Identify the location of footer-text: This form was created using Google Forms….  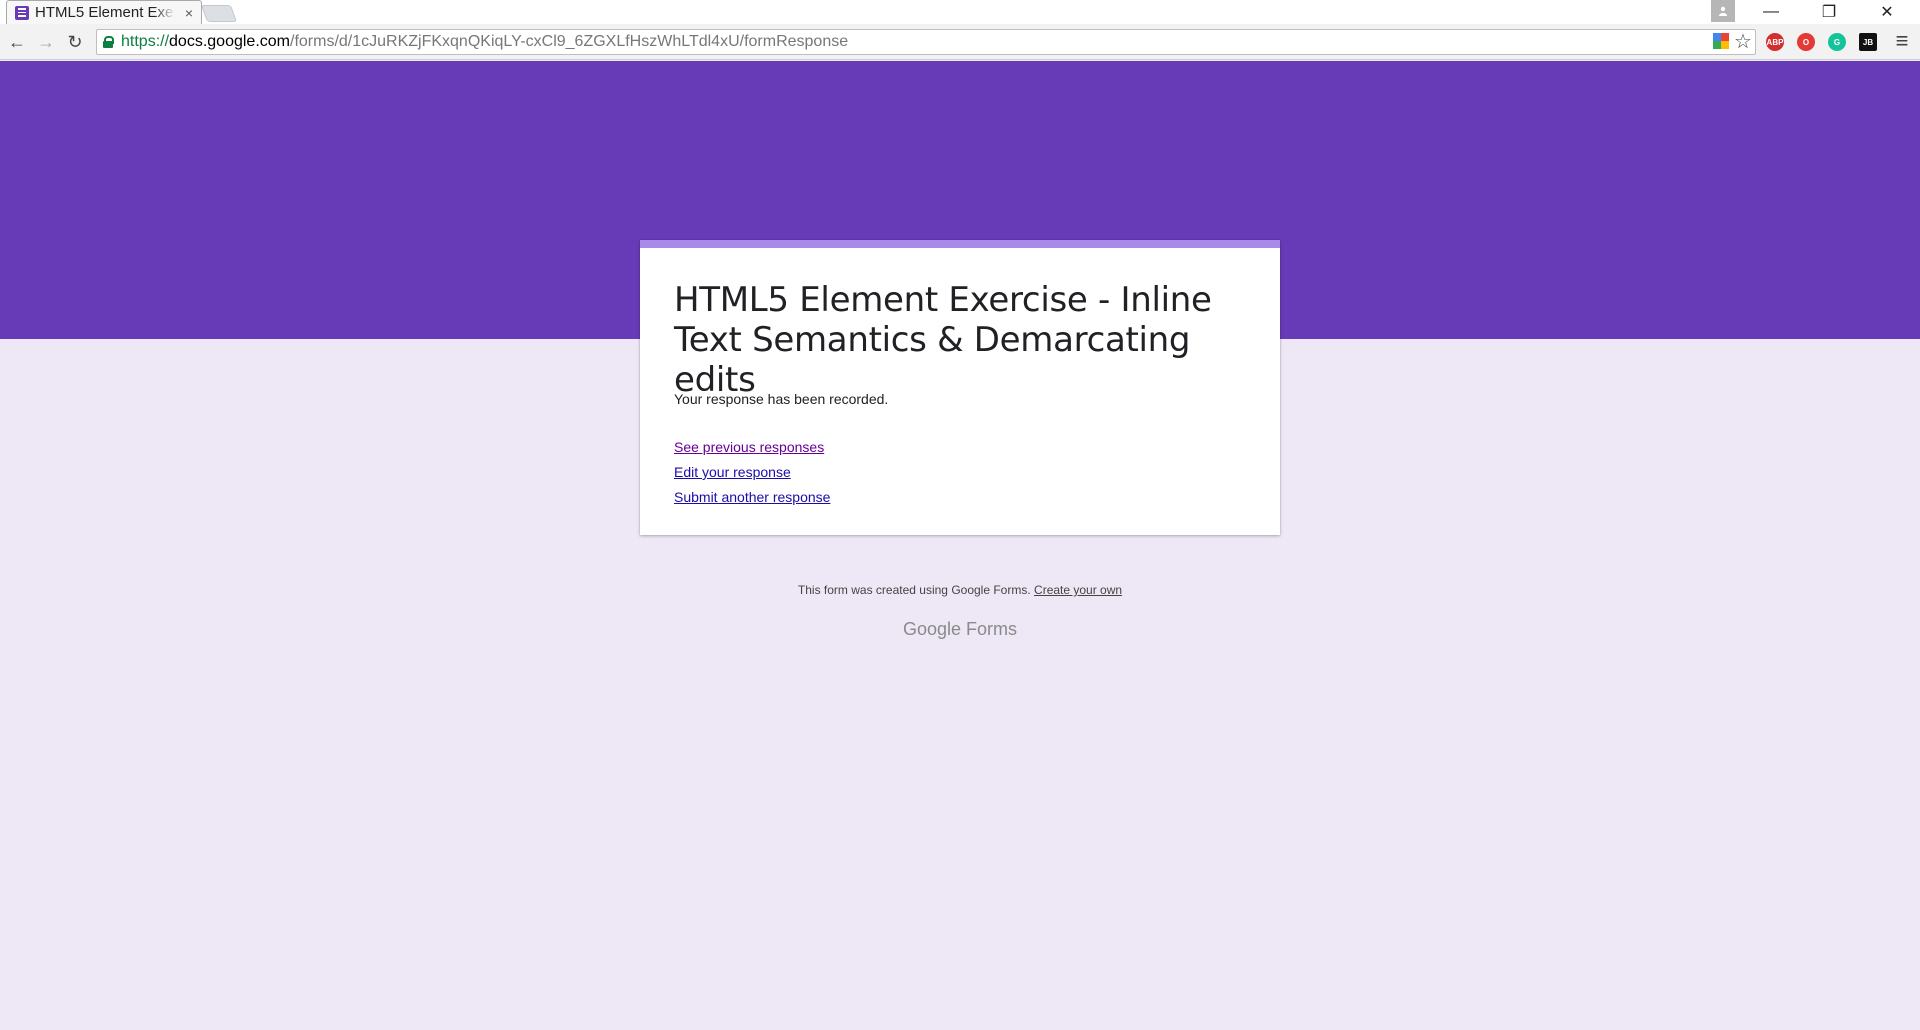
(914, 590).